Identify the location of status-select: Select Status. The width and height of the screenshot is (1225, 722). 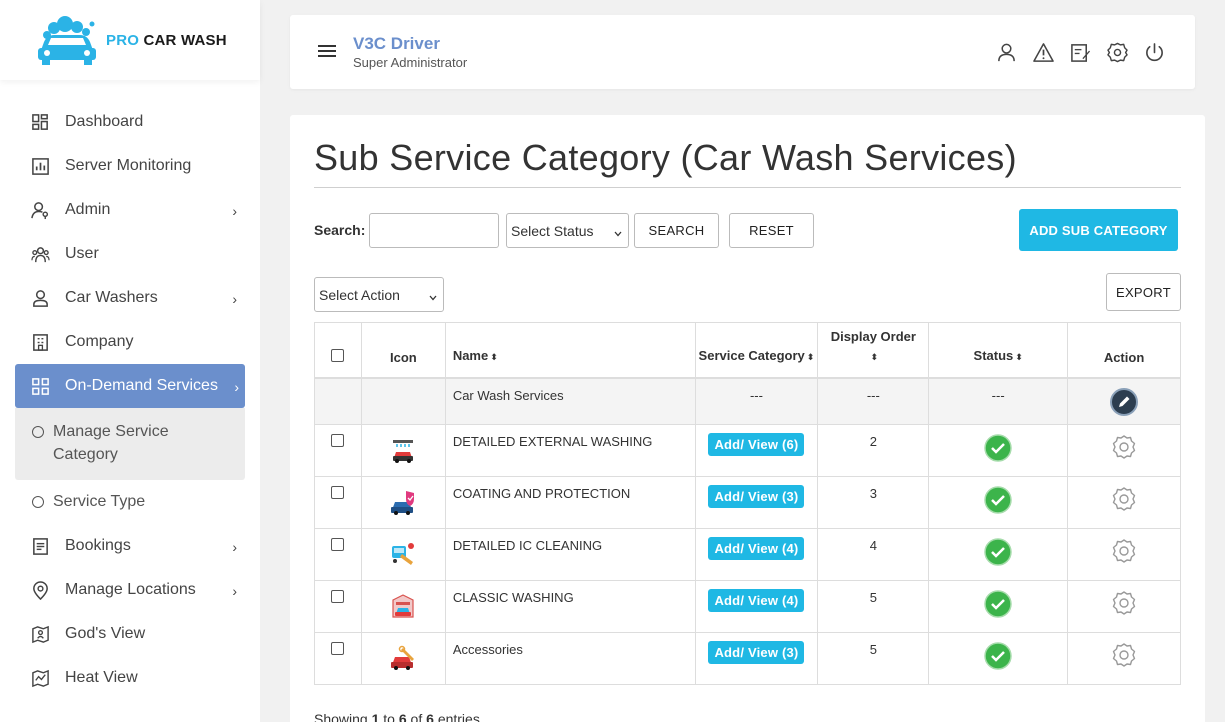
(567, 230).